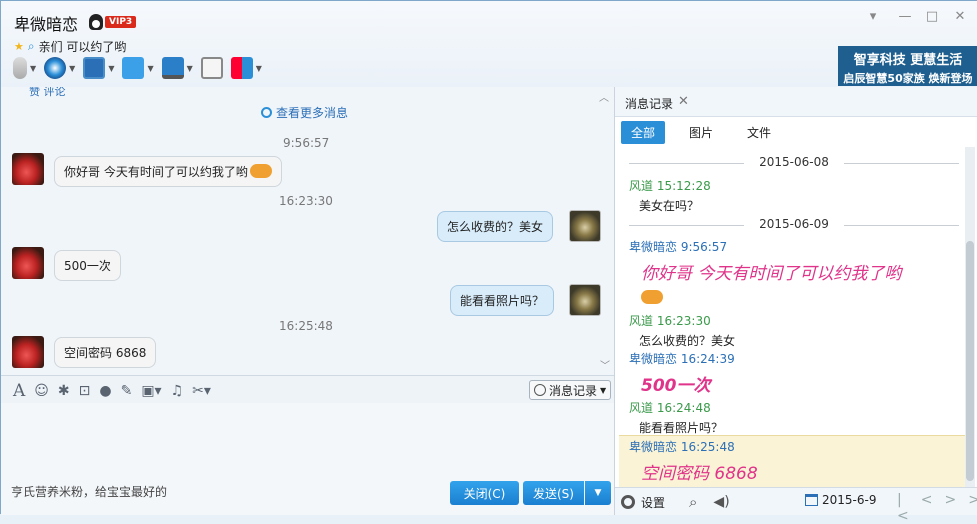 The width and height of the screenshot is (977, 524). What do you see at coordinates (670, 408) in the screenshot?
I see `history-sender: 风道 16:24:48` at bounding box center [670, 408].